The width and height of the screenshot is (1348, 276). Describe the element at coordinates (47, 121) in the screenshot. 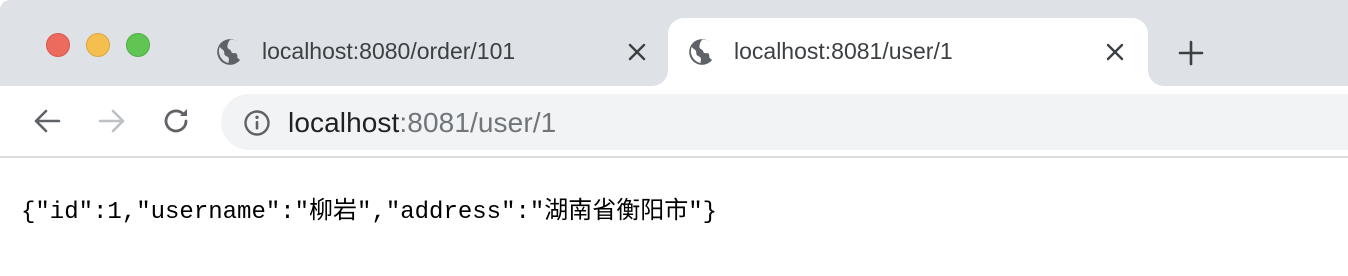

I see `back-arrow-icon` at that location.